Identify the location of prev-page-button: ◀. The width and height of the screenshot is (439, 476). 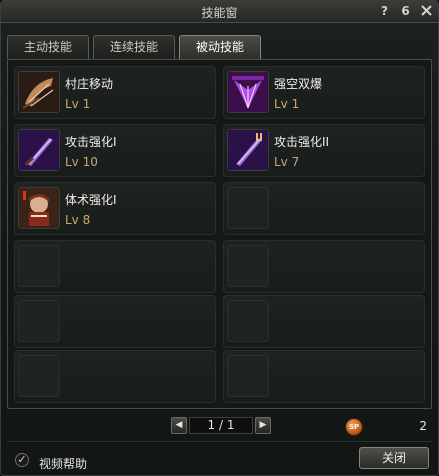
(179, 425).